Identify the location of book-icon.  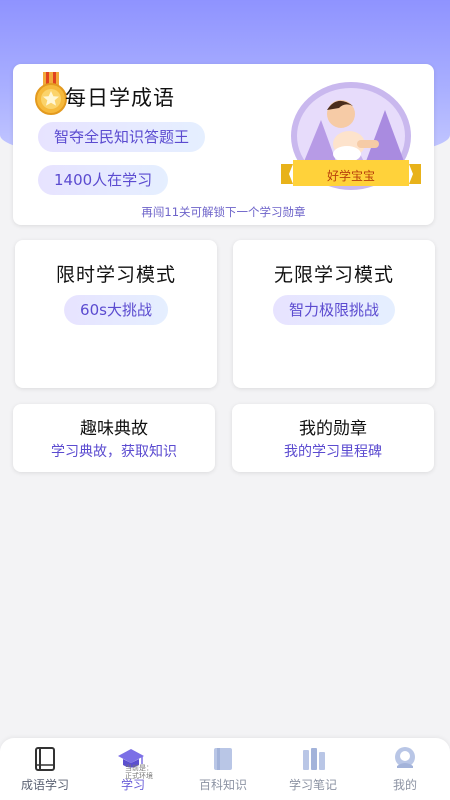
(45, 759).